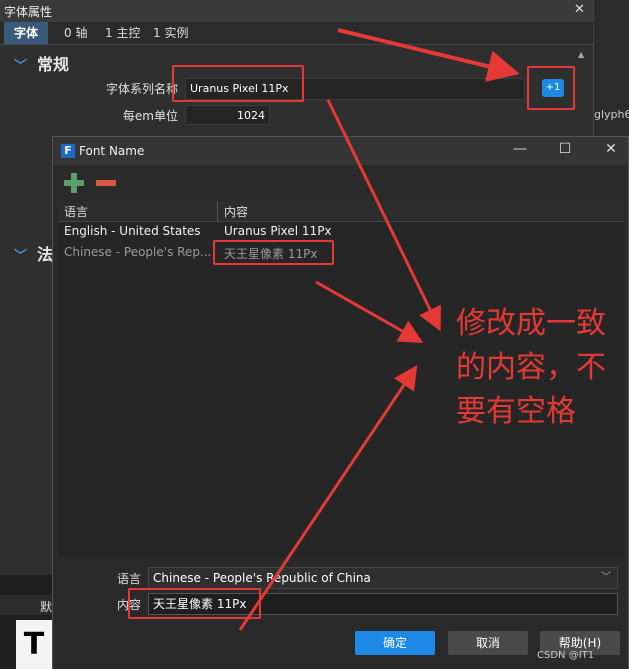 Image resolution: width=629 pixels, height=669 pixels. What do you see at coordinates (383, 215) in the screenshot?
I see `arrow-from-family-name` at bounding box center [383, 215].